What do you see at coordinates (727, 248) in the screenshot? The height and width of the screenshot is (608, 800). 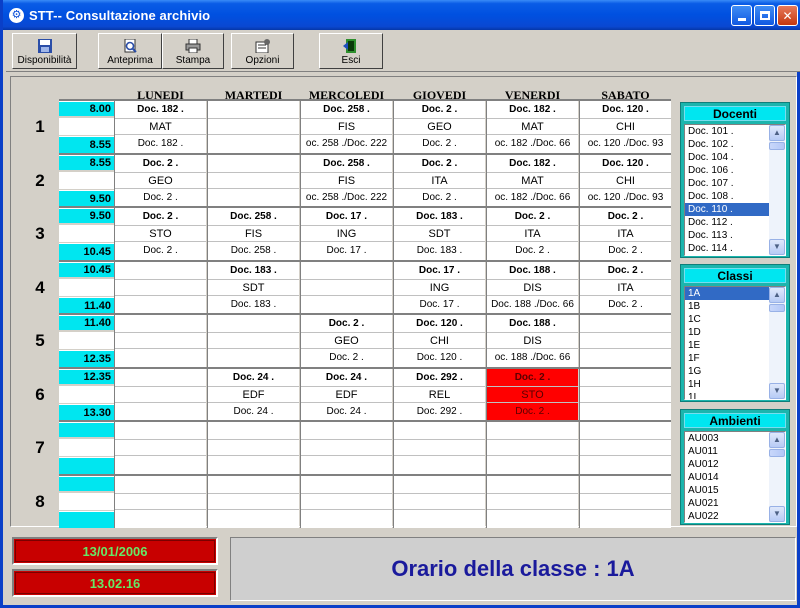 I see `docenti-list-item: Doc. 114 .` at bounding box center [727, 248].